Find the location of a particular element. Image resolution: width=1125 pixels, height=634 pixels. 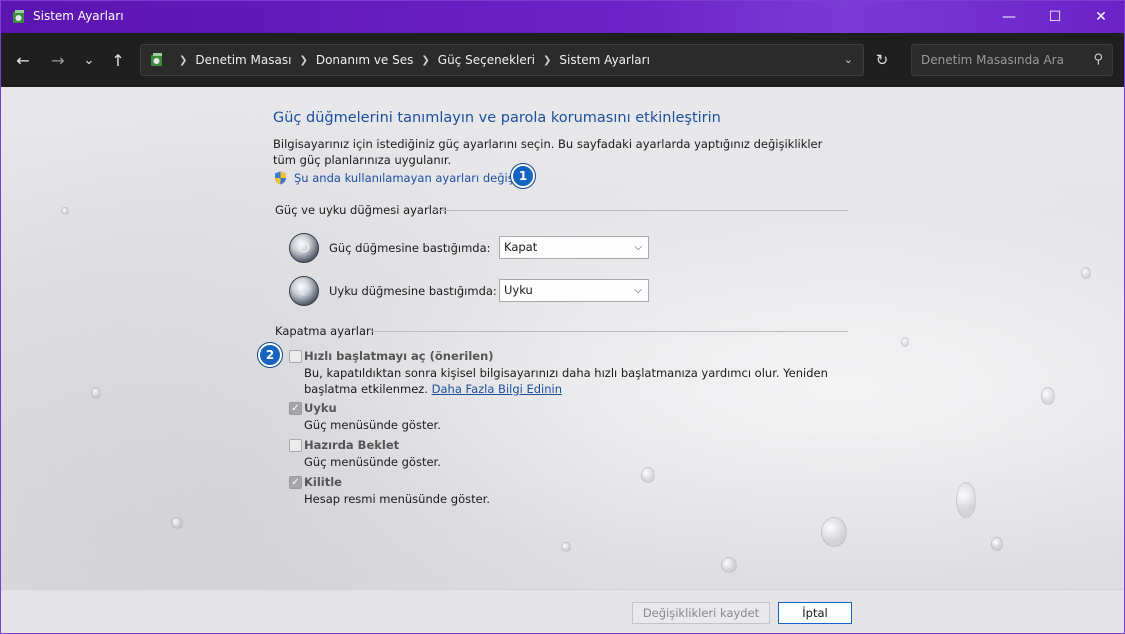

sleep-option: ✓ Uyku Güç menüsünde göster. is located at coordinates (569, 417).